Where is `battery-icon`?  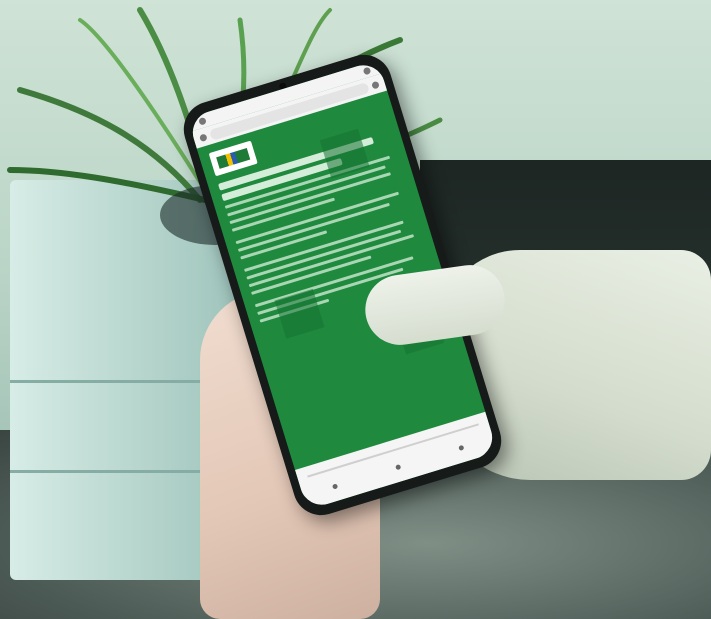 battery-icon is located at coordinates (367, 70).